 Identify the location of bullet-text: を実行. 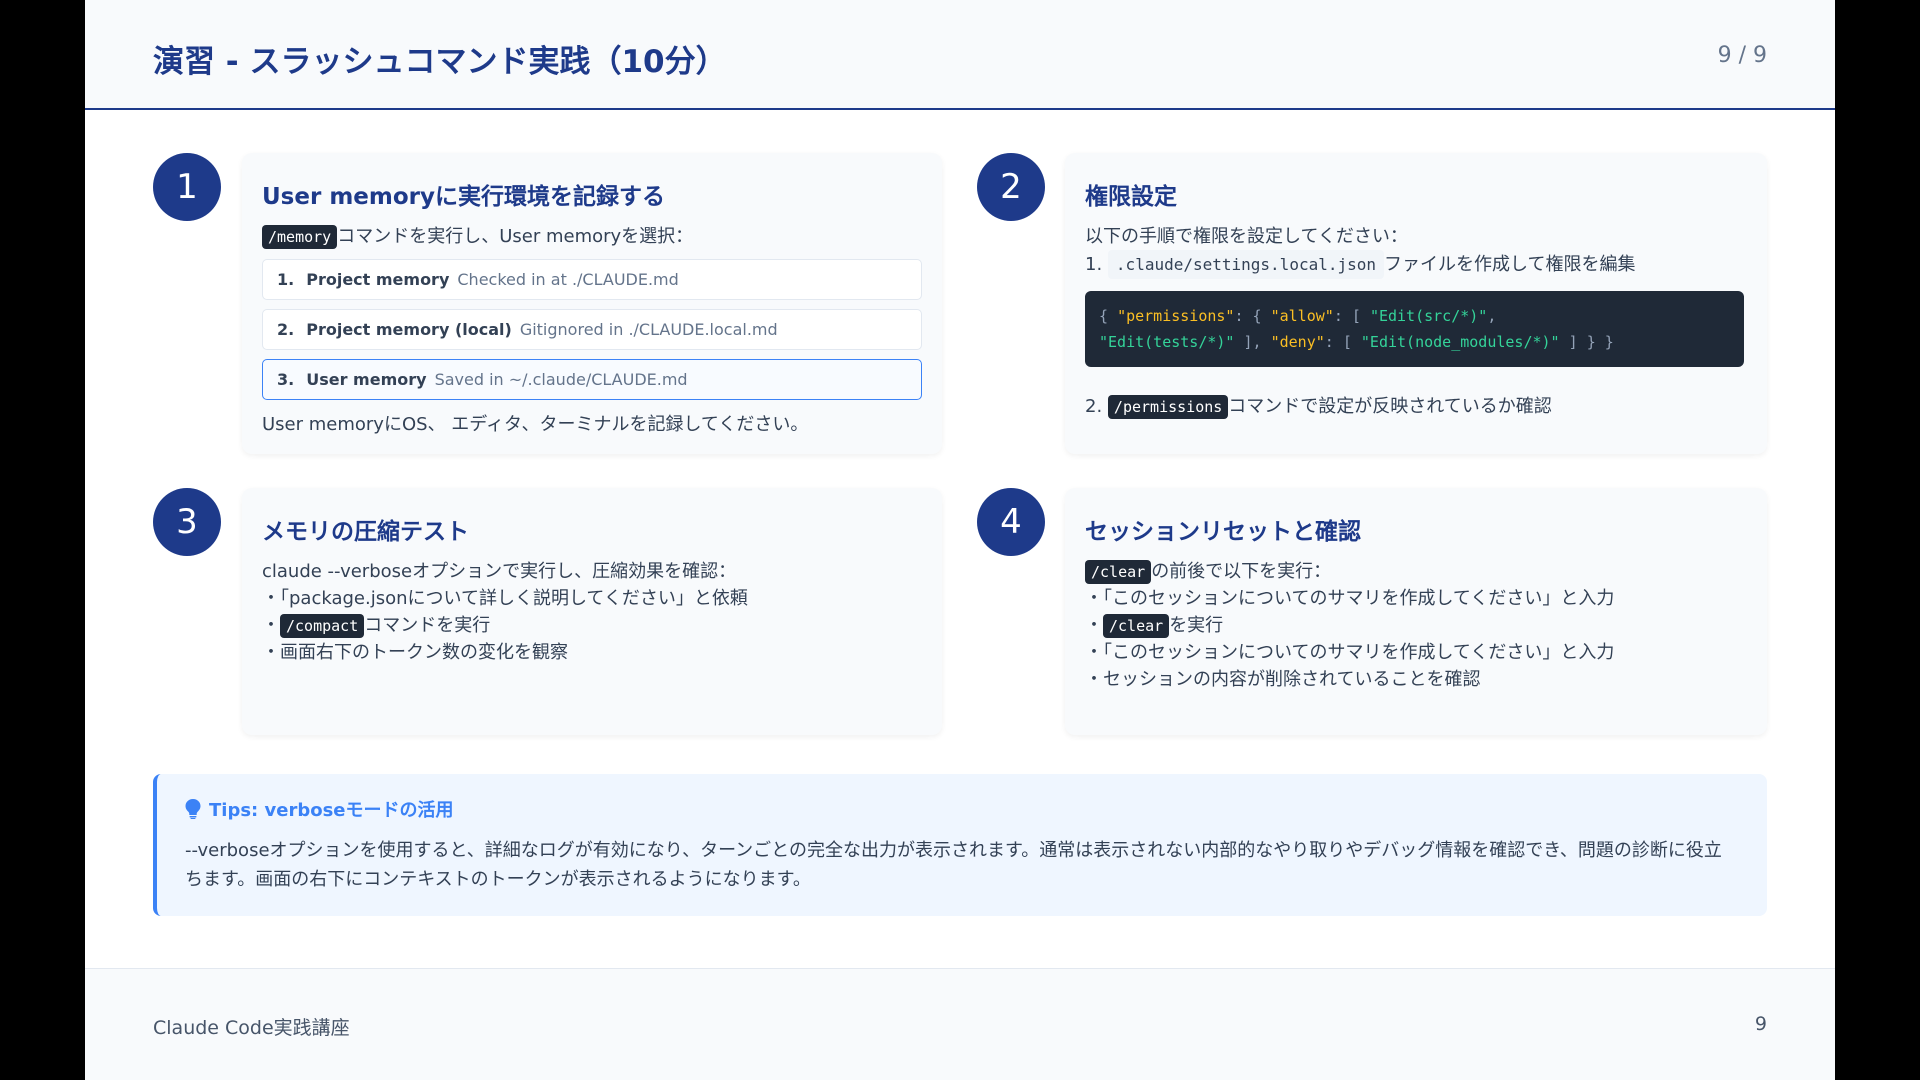
(1196, 625).